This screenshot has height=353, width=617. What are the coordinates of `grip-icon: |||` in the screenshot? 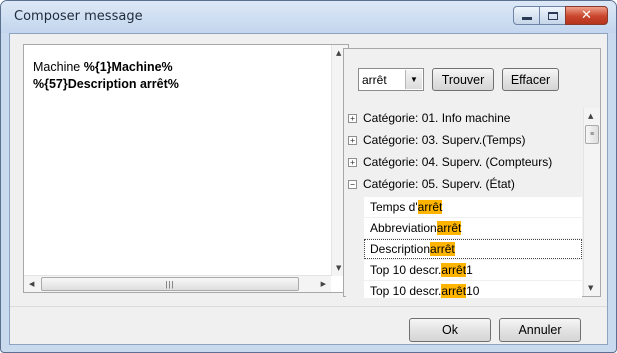 It's located at (170, 284).